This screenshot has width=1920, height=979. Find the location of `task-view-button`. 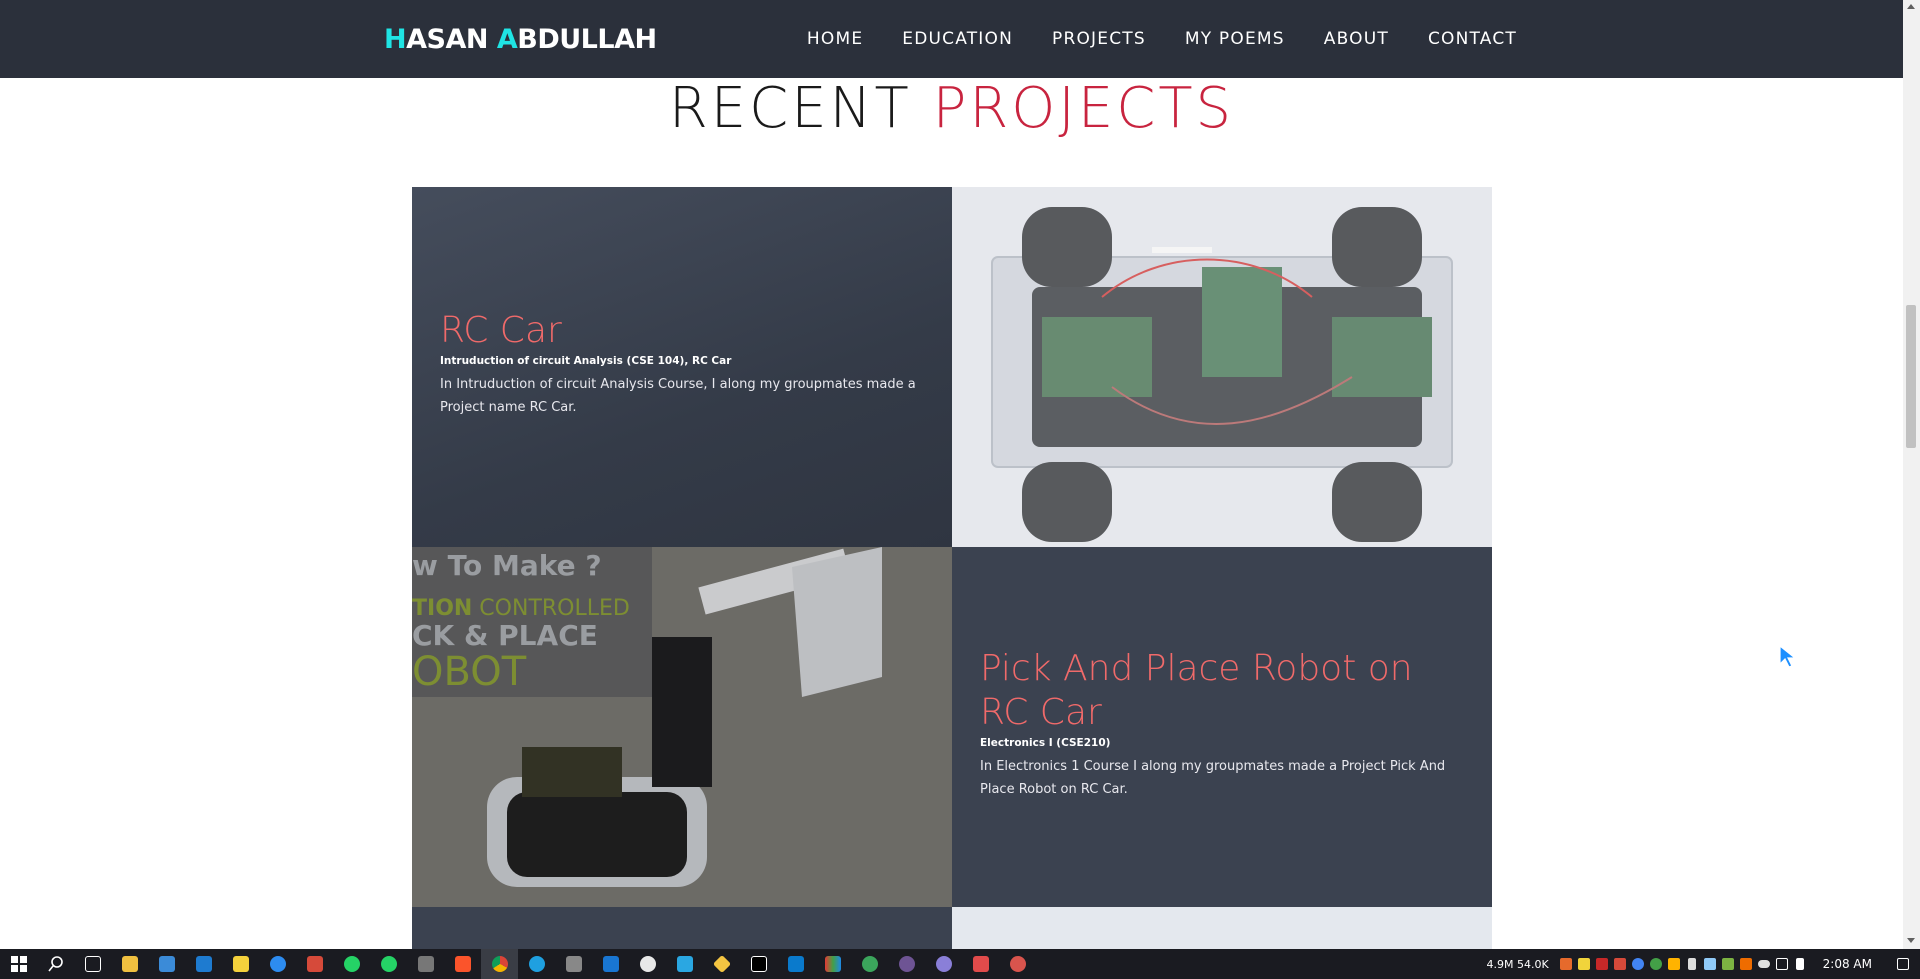

task-view-button is located at coordinates (92, 964).